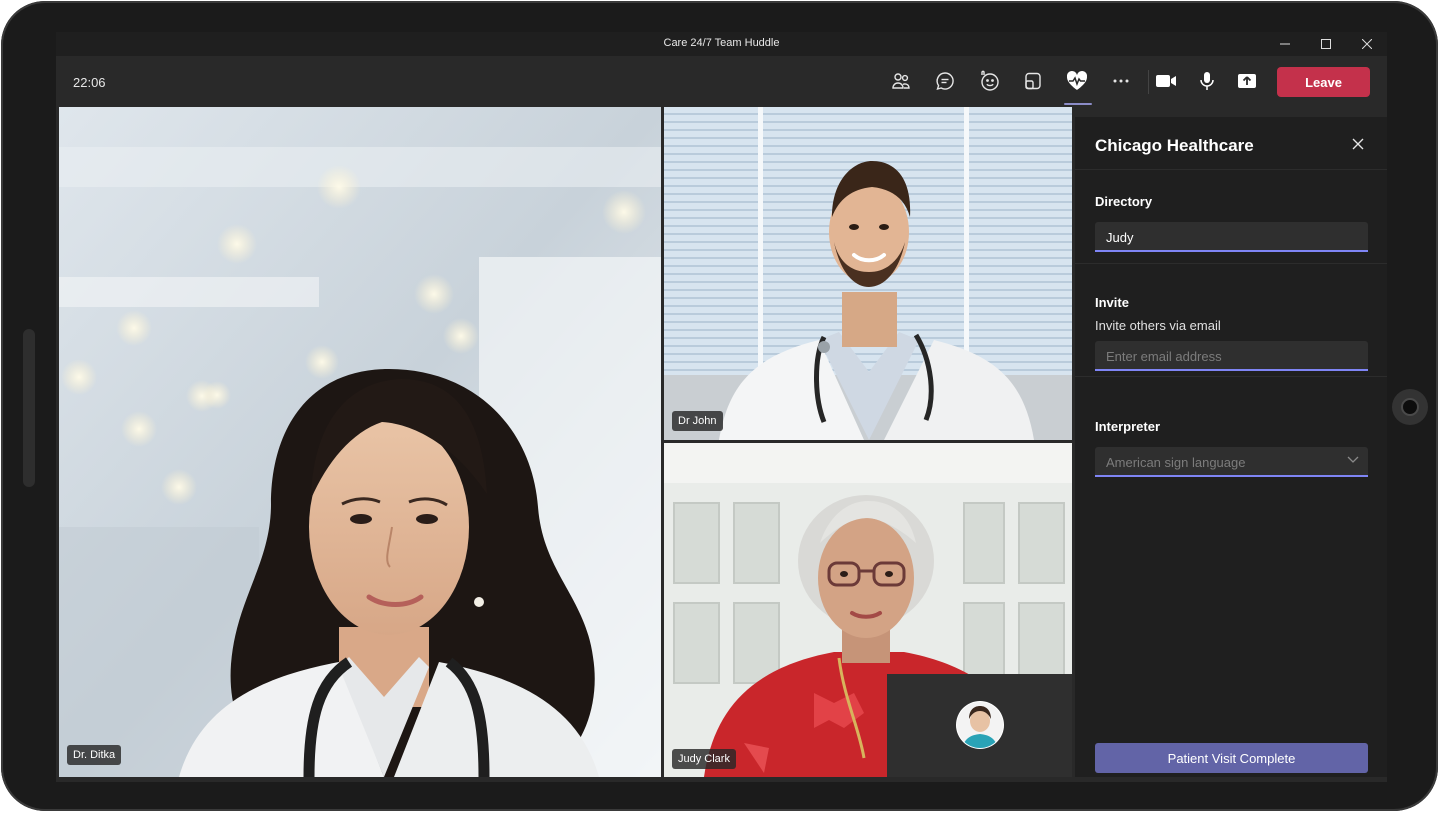  I want to click on dr-john-video-feed, so click(868, 273).